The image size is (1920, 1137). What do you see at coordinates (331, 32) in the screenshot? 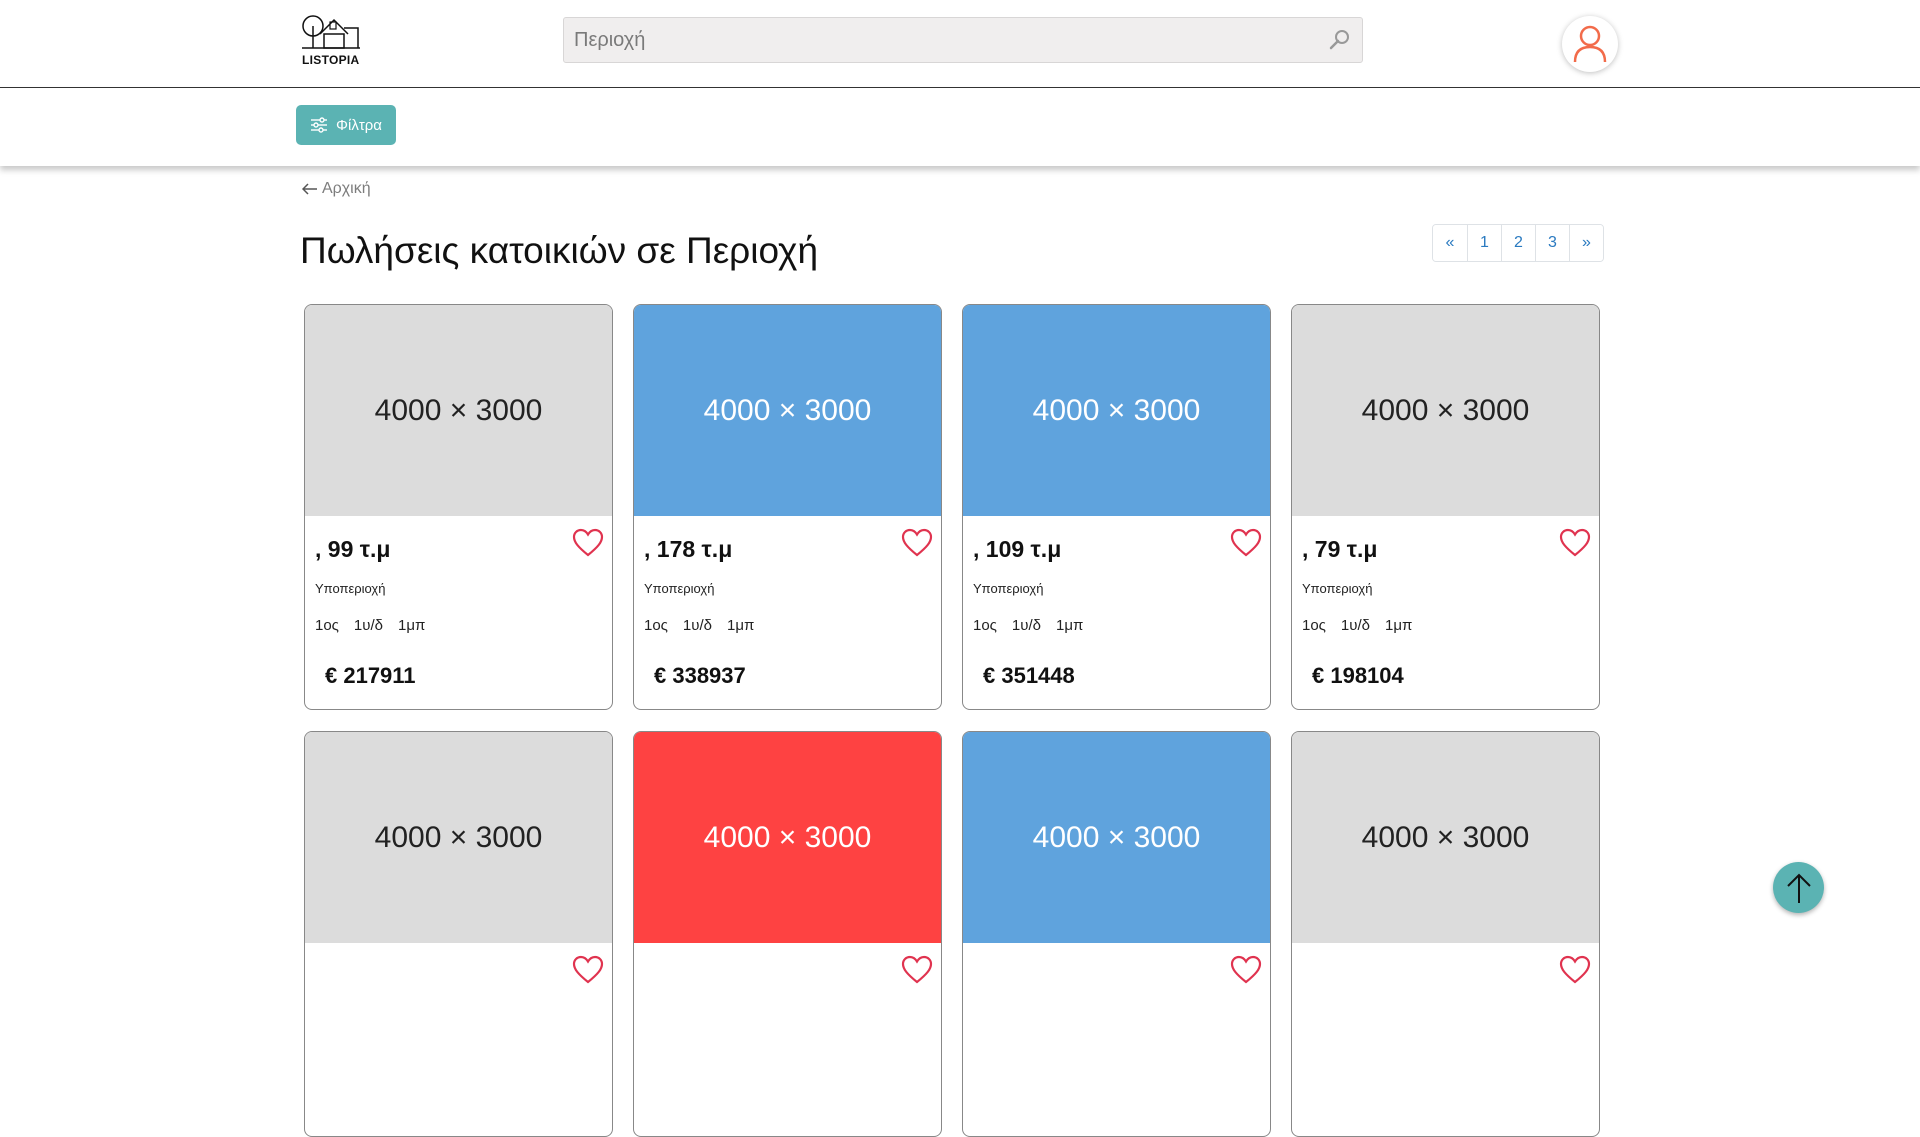
I see `house-tree-logo-icon` at bounding box center [331, 32].